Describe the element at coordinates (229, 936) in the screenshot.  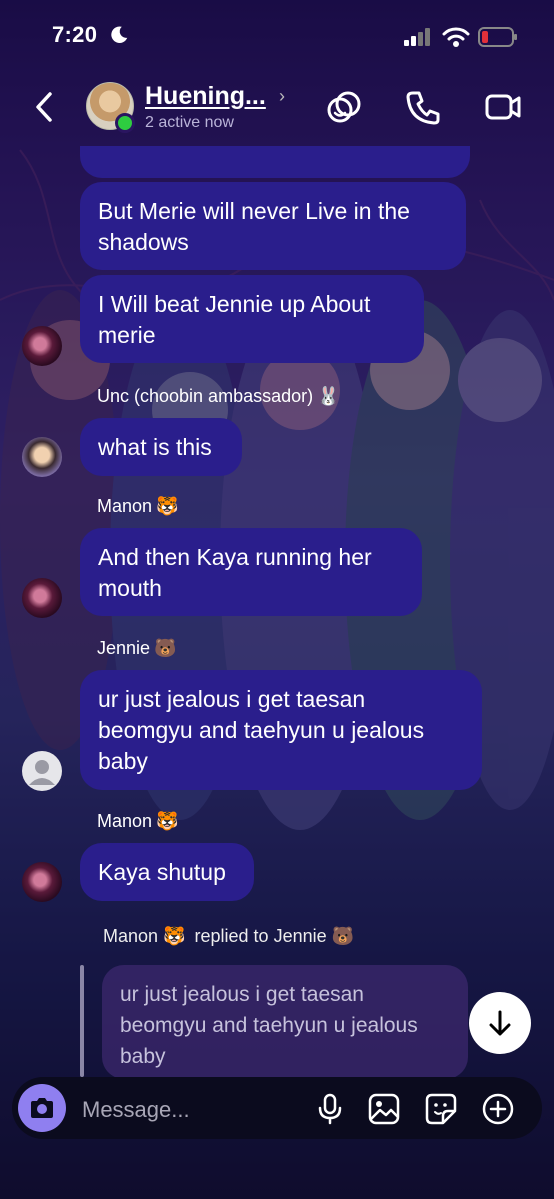
I see `reply-label: Manon 🐯 replied to Jennie 🐻` at that location.